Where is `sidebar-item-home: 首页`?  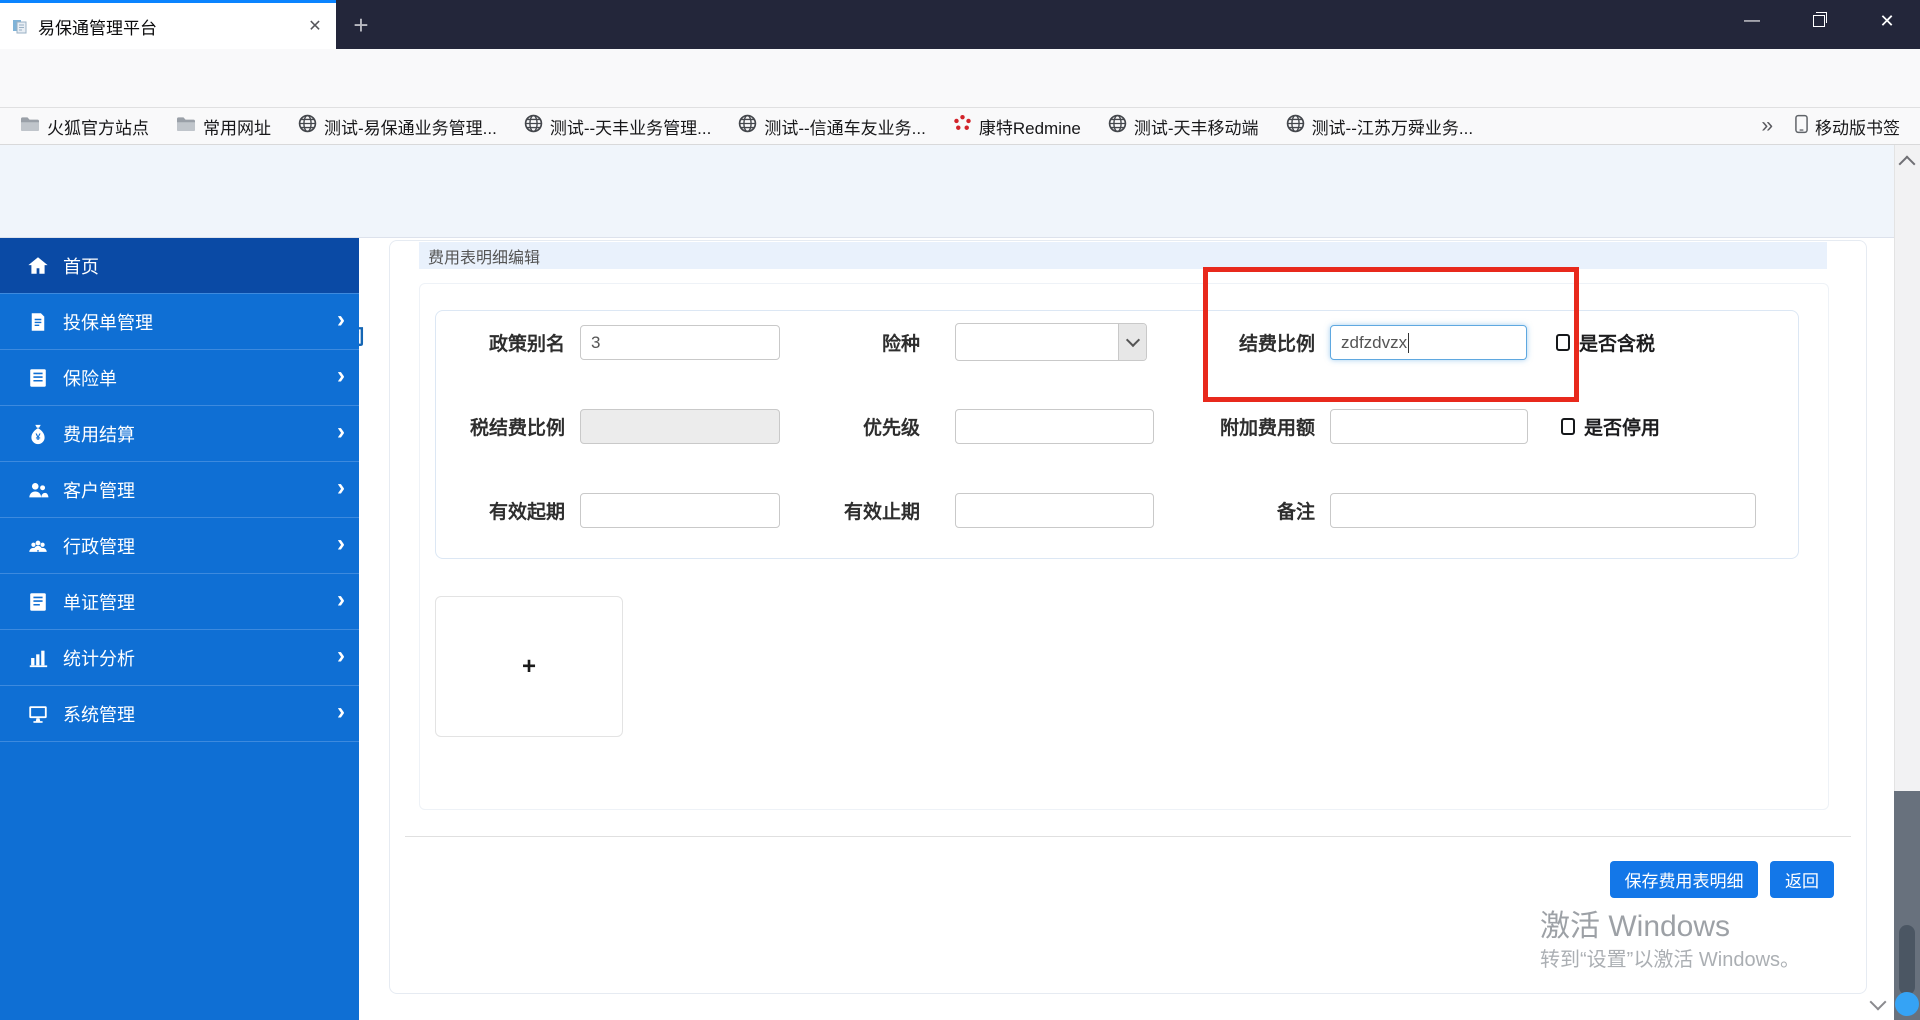 sidebar-item-home: 首页 is located at coordinates (179, 266).